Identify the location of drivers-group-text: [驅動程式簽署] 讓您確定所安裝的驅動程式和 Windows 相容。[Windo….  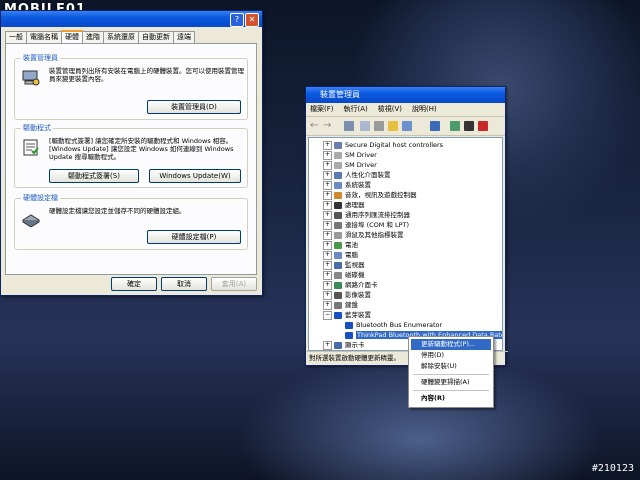
(141, 149).